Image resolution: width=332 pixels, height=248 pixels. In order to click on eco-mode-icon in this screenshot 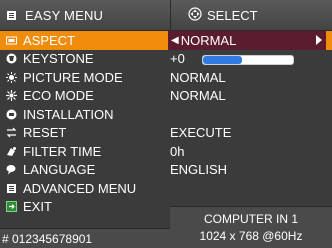, I will do `click(11, 96)`.